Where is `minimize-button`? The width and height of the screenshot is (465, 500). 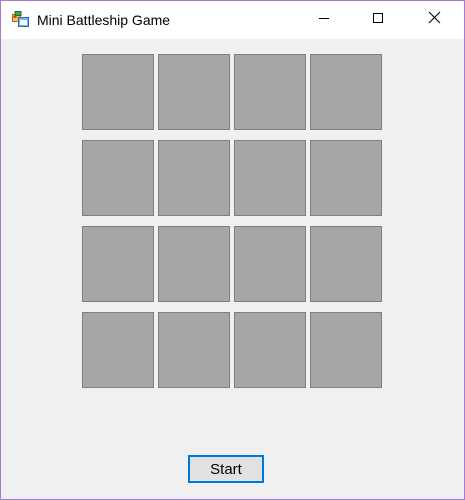 minimize-button is located at coordinates (324, 20).